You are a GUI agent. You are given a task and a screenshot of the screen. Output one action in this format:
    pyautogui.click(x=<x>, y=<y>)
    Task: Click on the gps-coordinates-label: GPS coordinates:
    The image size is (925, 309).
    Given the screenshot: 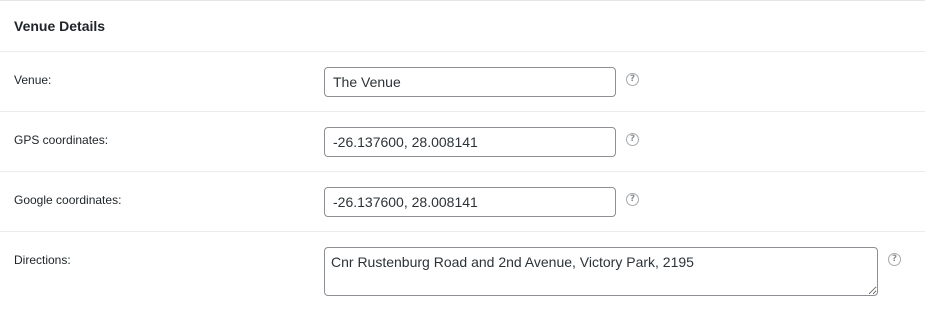 What is the action you would take?
    pyautogui.click(x=61, y=140)
    